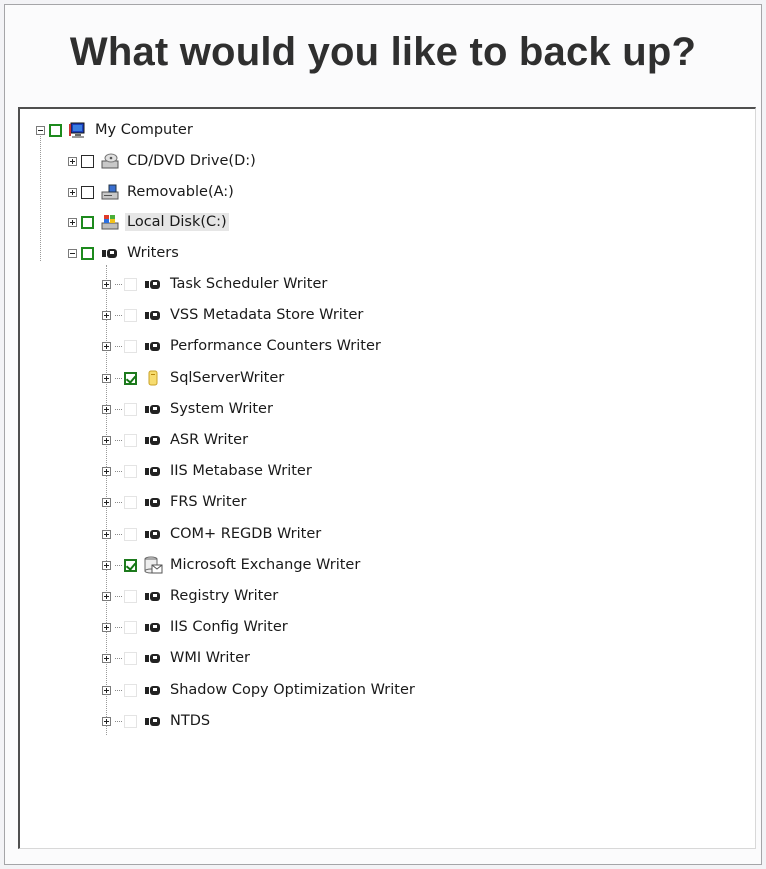 Image resolution: width=766 pixels, height=869 pixels. I want to click on tree-node-writers: Writers, so click(124, 253).